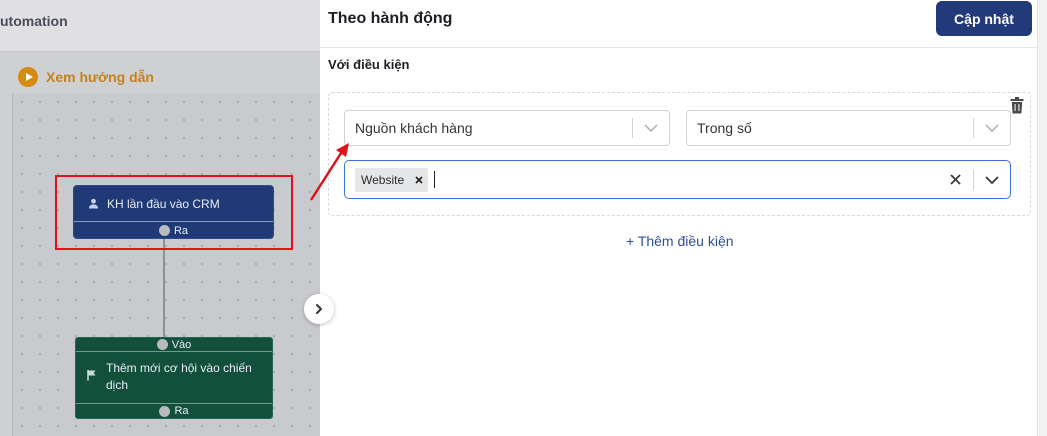 The image size is (1047, 436). What do you see at coordinates (160, 26) in the screenshot?
I see `workflow-topbar: utomation` at bounding box center [160, 26].